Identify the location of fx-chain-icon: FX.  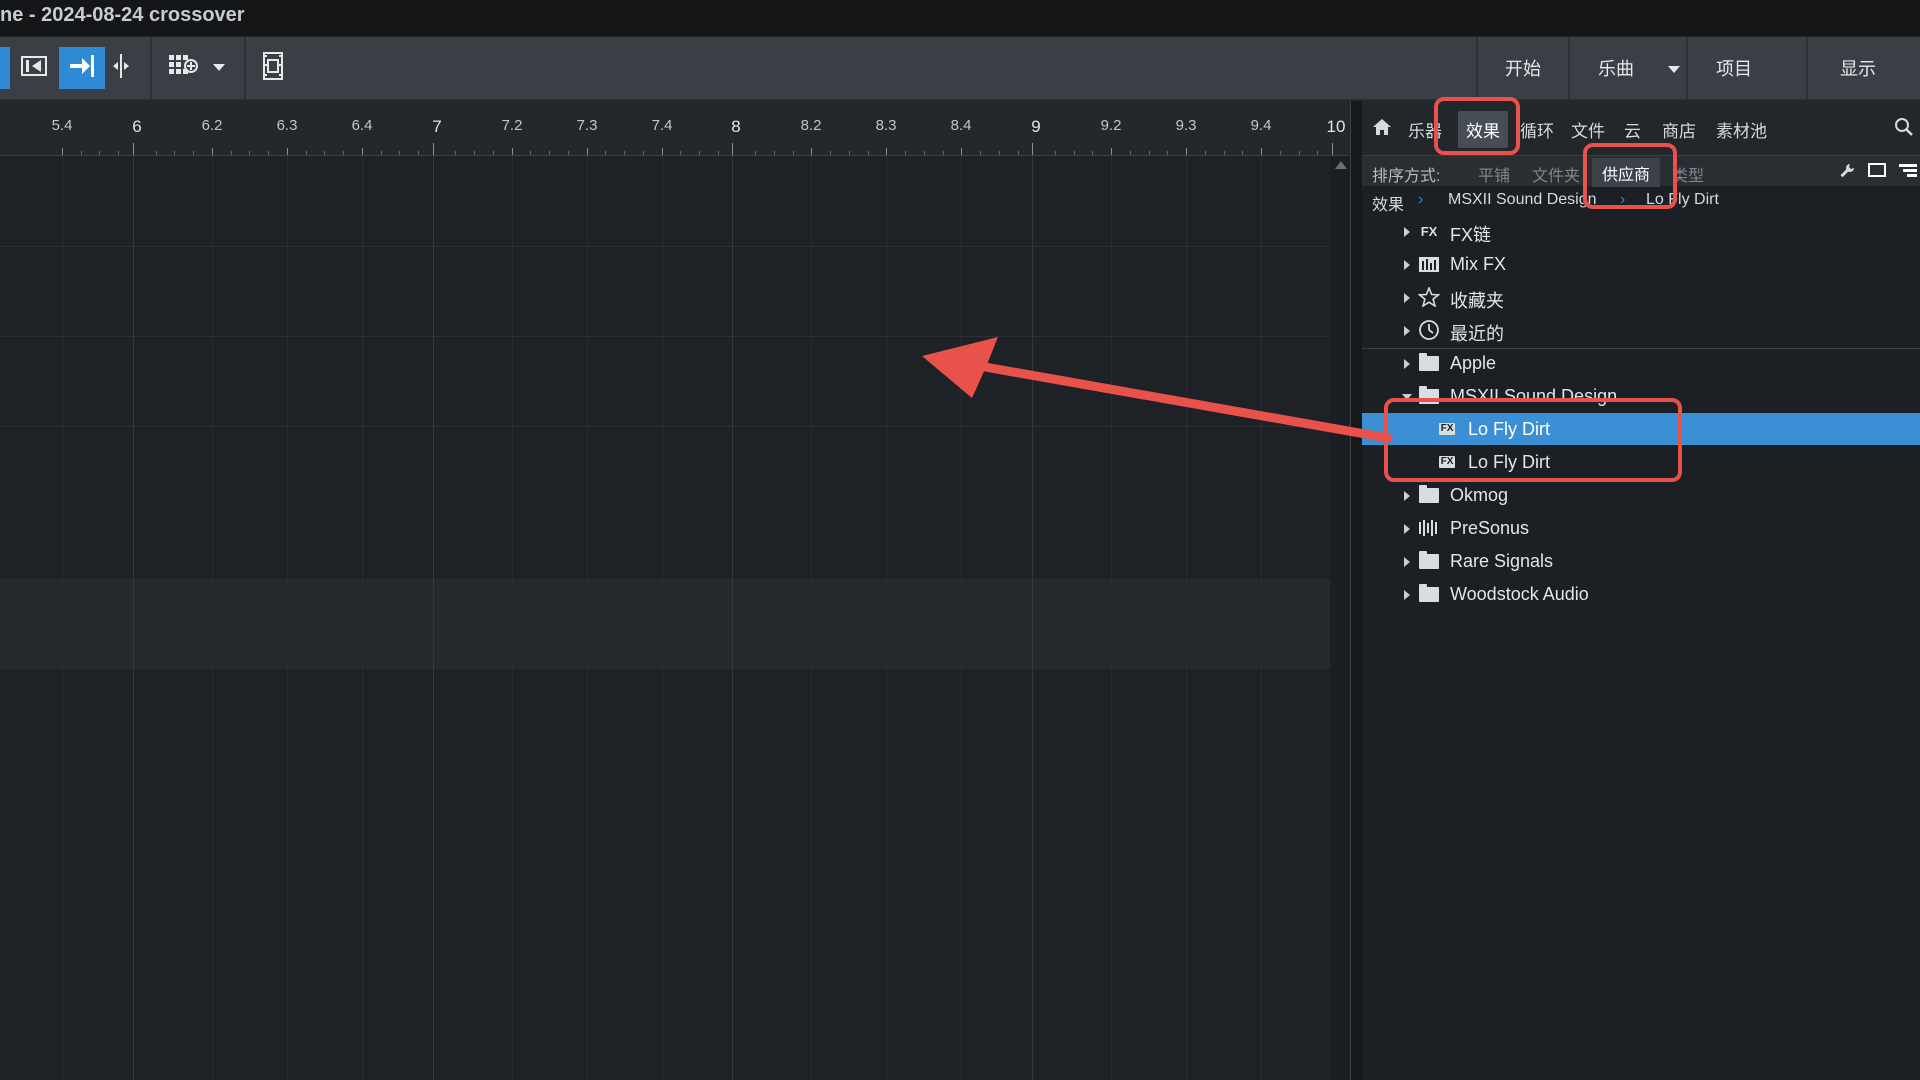
(1429, 231).